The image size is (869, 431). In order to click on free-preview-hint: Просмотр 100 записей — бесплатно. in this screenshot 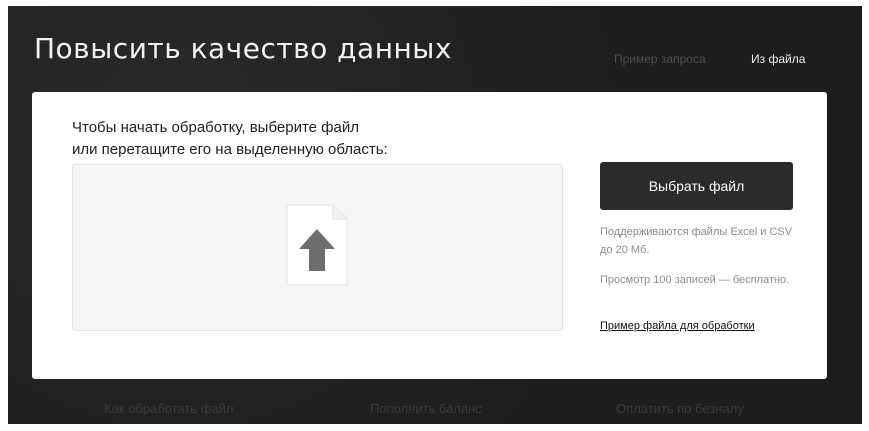, I will do `click(695, 280)`.